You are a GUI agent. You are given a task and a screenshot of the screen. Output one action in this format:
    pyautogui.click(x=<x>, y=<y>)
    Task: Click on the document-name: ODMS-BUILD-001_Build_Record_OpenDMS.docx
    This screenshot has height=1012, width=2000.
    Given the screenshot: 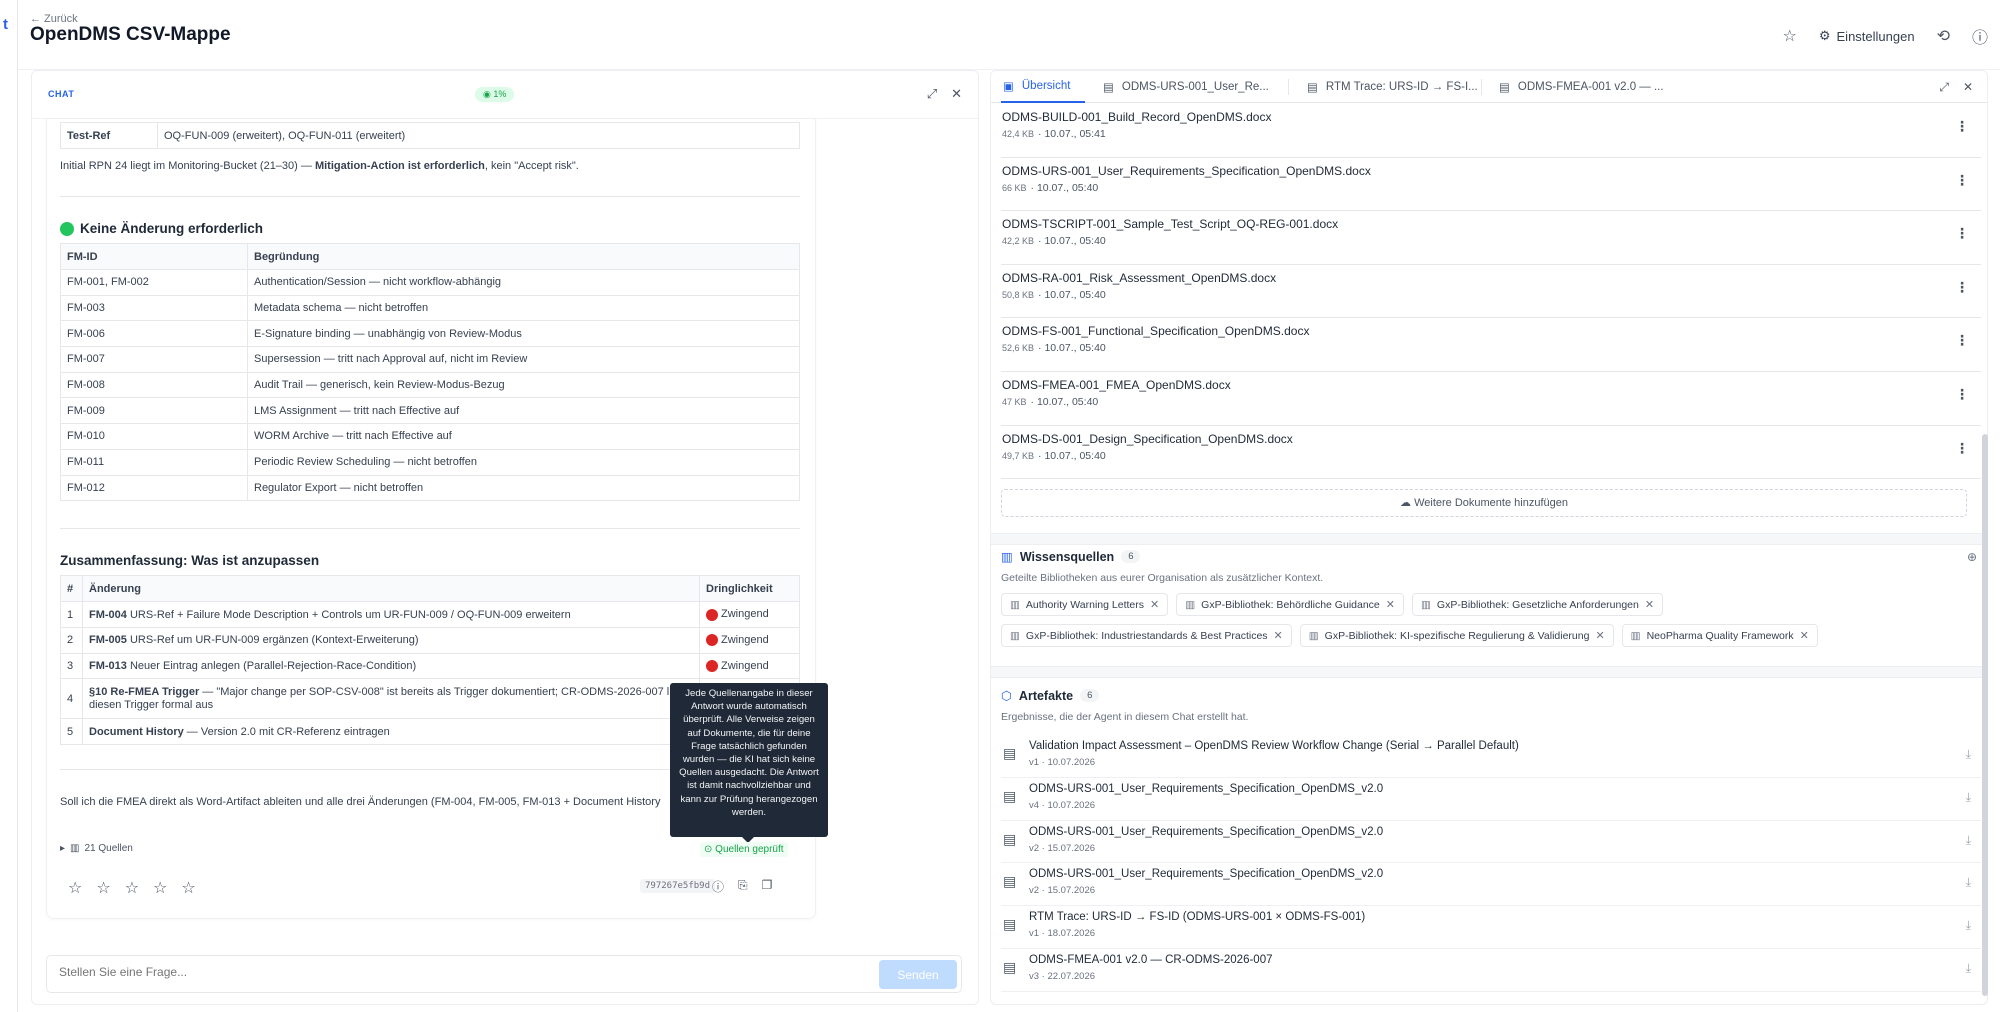 What is the action you would take?
    pyautogui.click(x=1137, y=117)
    